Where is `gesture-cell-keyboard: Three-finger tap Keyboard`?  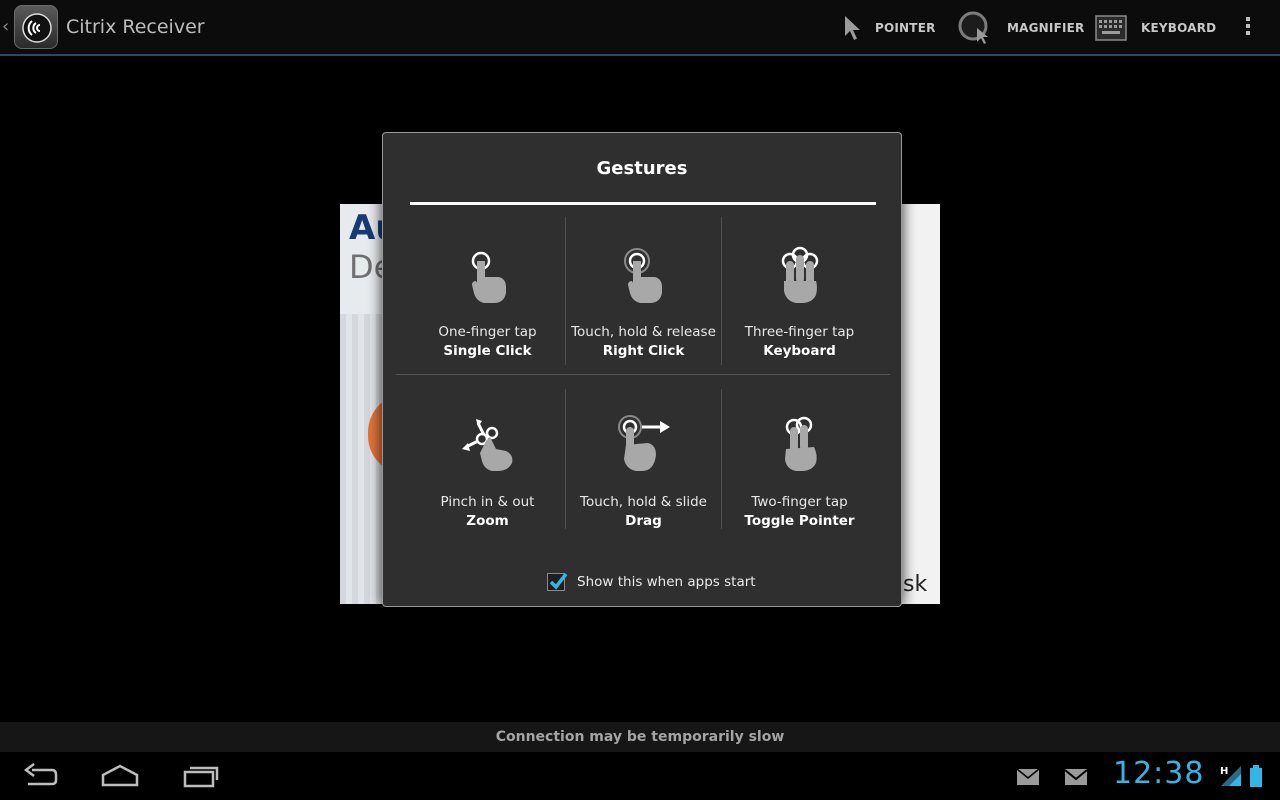 gesture-cell-keyboard: Three-finger tap Keyboard is located at coordinates (799, 292).